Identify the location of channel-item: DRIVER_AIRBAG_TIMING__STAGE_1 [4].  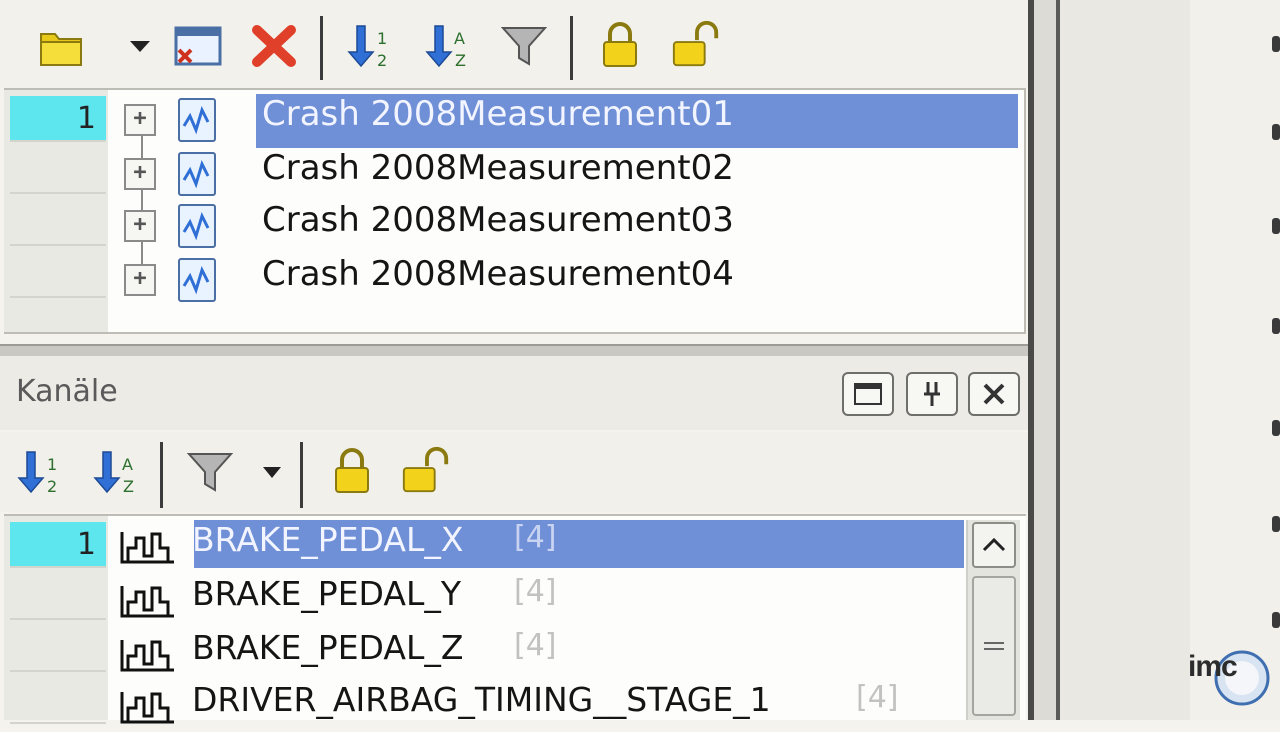
(541, 706).